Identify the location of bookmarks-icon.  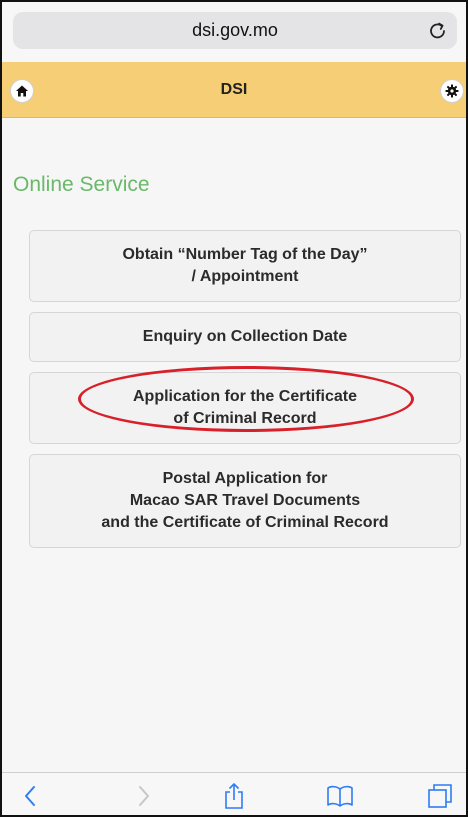
(340, 796).